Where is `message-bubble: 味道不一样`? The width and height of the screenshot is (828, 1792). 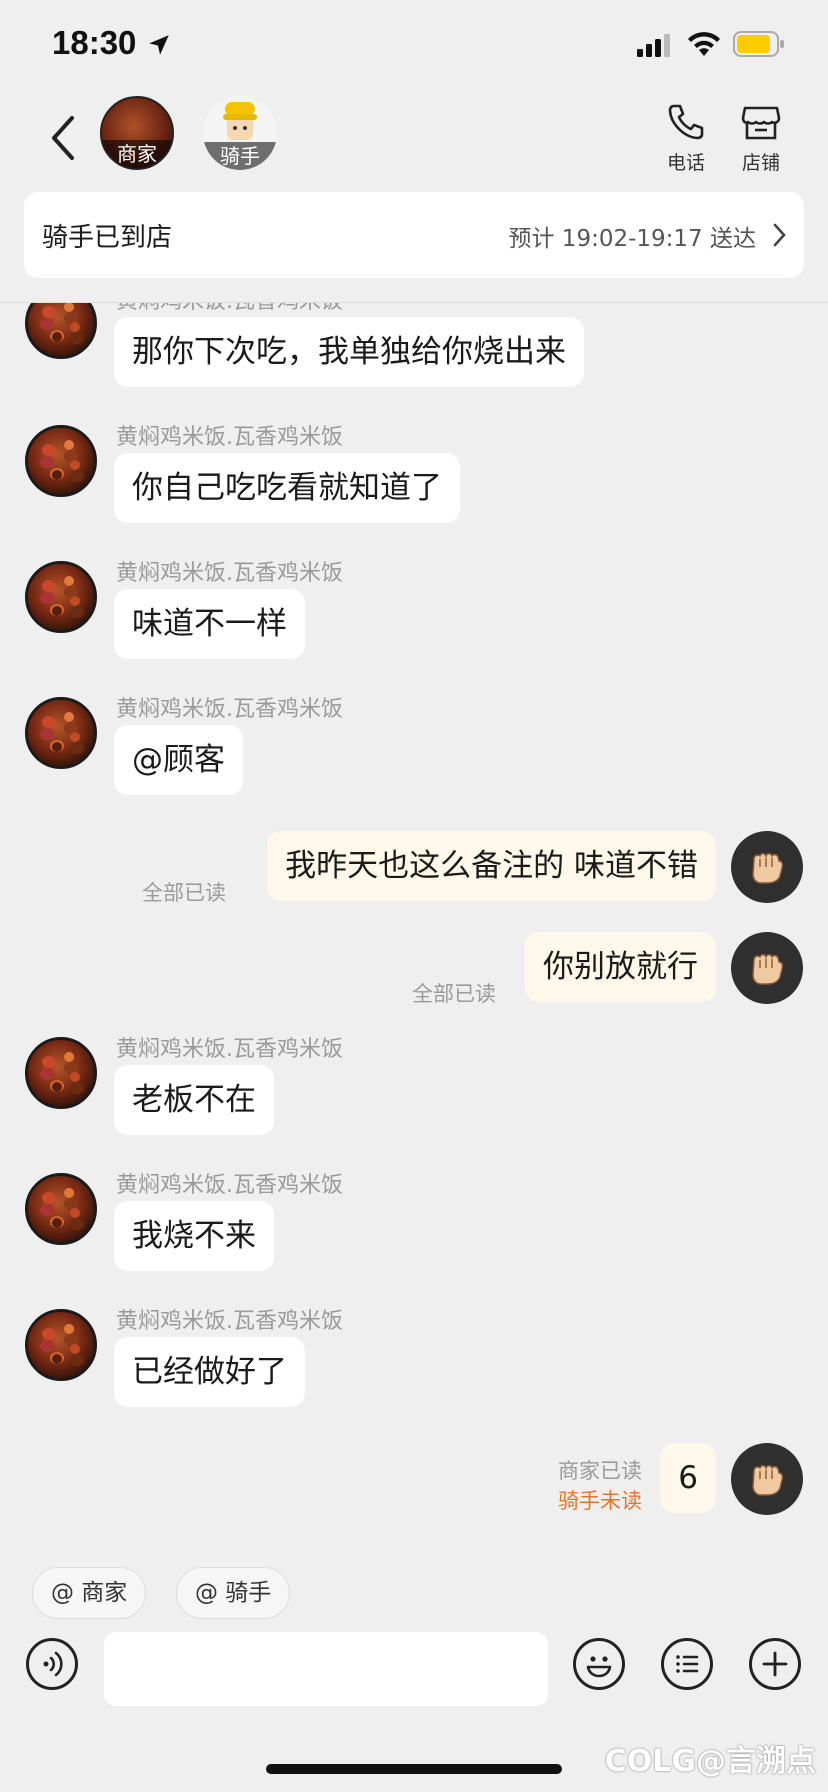
message-bubble: 味道不一样 is located at coordinates (209, 624).